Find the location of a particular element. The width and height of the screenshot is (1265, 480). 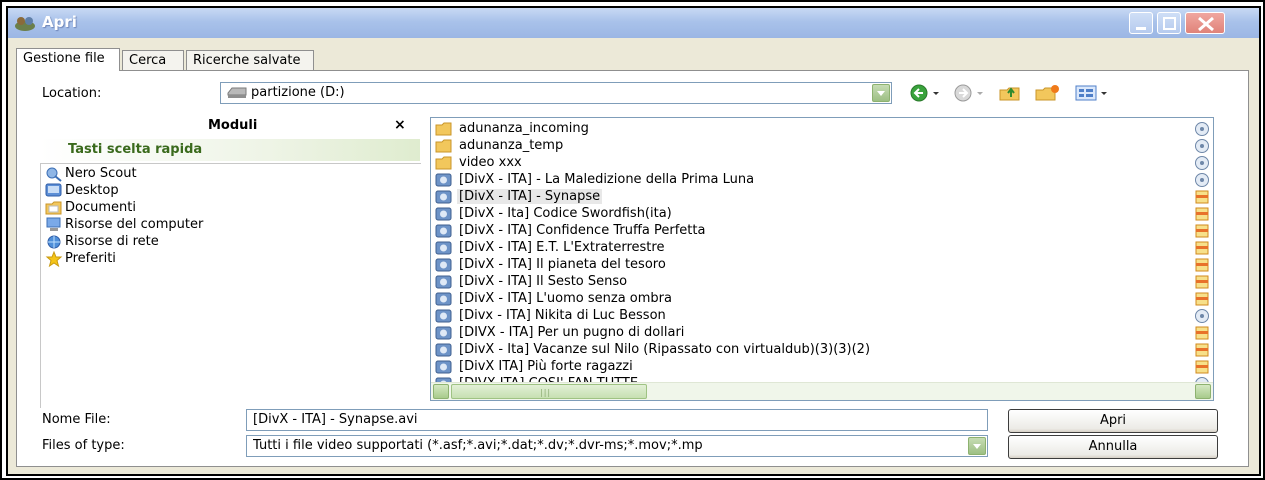

computer-icon is located at coordinates (54, 225).